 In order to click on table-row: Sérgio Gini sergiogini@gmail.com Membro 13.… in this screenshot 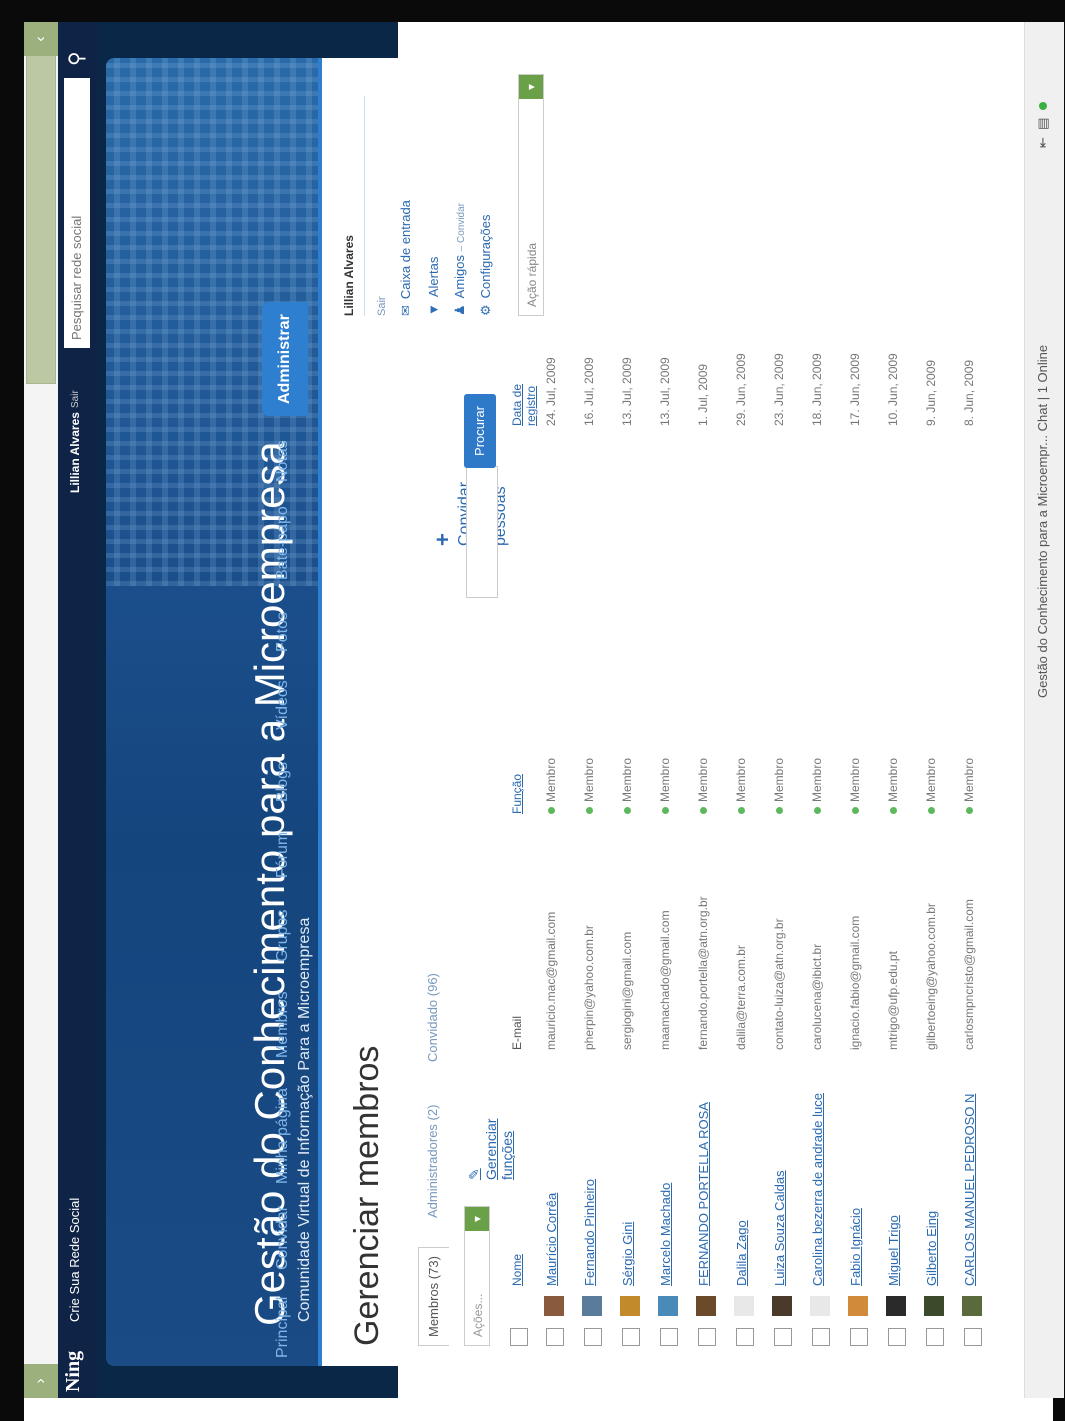, I will do `click(633, 846)`.